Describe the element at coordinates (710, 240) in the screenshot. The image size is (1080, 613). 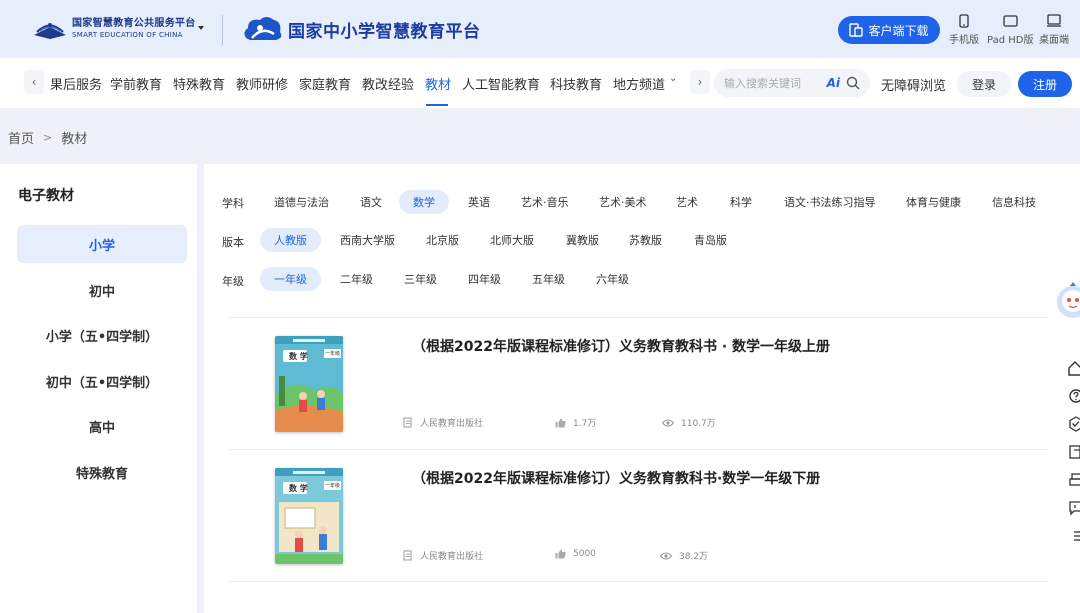
I see `edition-chip: 青岛版` at that location.